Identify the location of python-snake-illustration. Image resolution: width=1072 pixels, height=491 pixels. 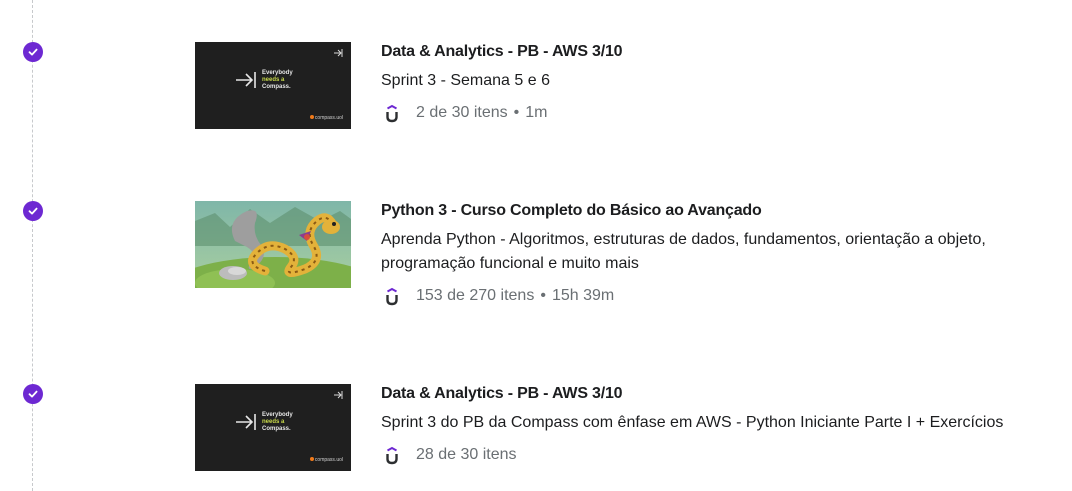
(273, 244).